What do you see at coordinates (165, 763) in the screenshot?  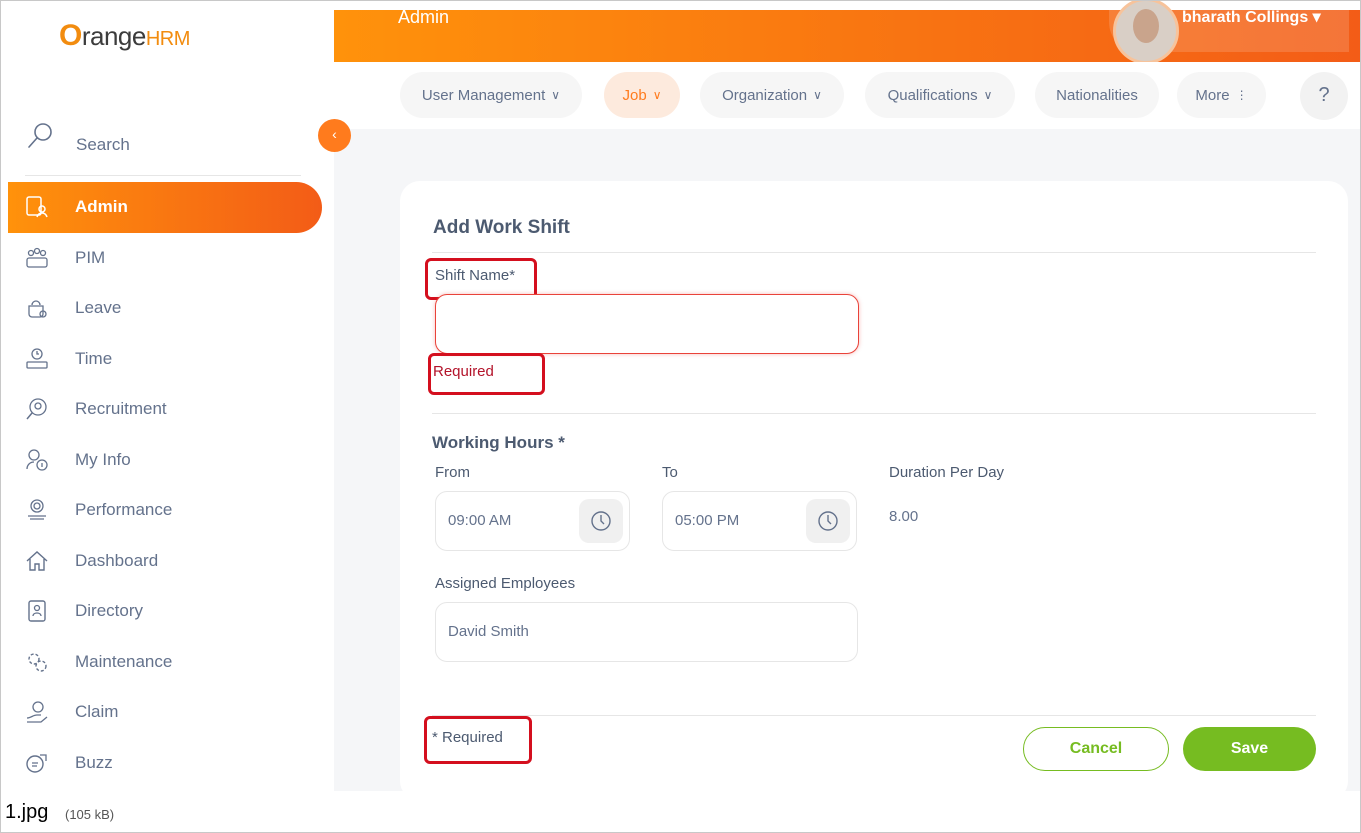 I see `sidebar-item-buzz: Buzz` at bounding box center [165, 763].